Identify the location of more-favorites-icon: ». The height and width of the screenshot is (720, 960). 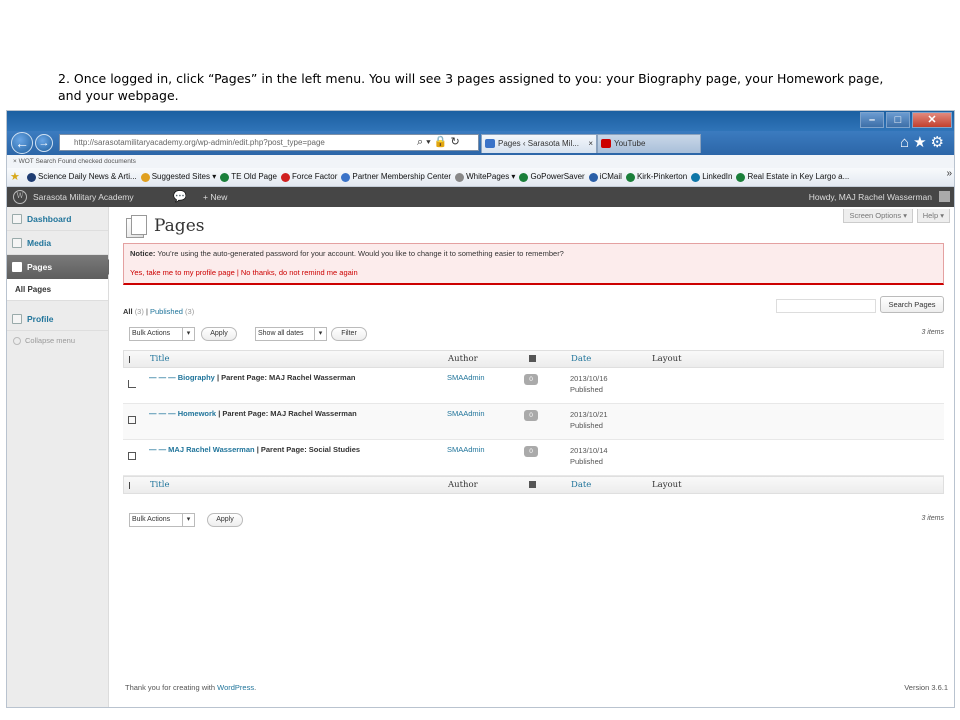
(949, 175).